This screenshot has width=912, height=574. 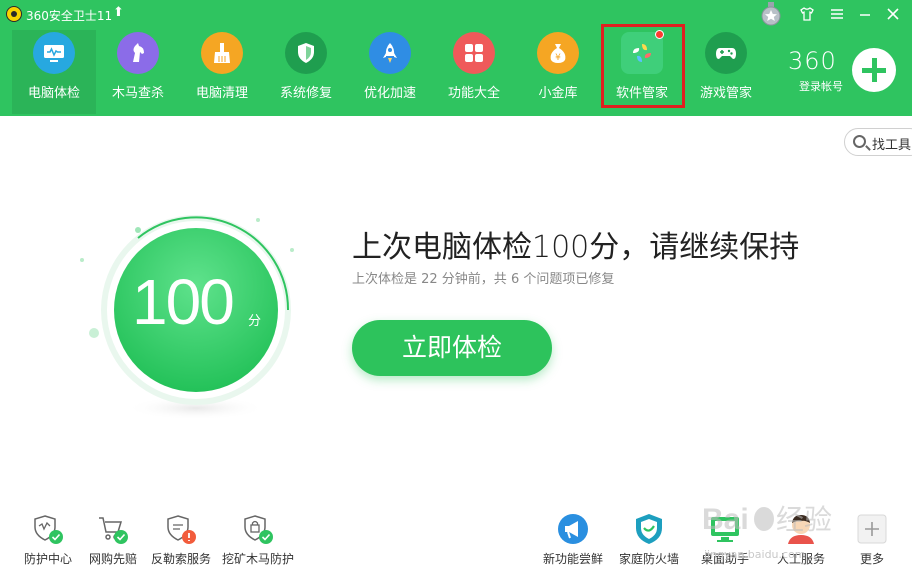 I want to click on gamepad-icon, so click(x=726, y=53).